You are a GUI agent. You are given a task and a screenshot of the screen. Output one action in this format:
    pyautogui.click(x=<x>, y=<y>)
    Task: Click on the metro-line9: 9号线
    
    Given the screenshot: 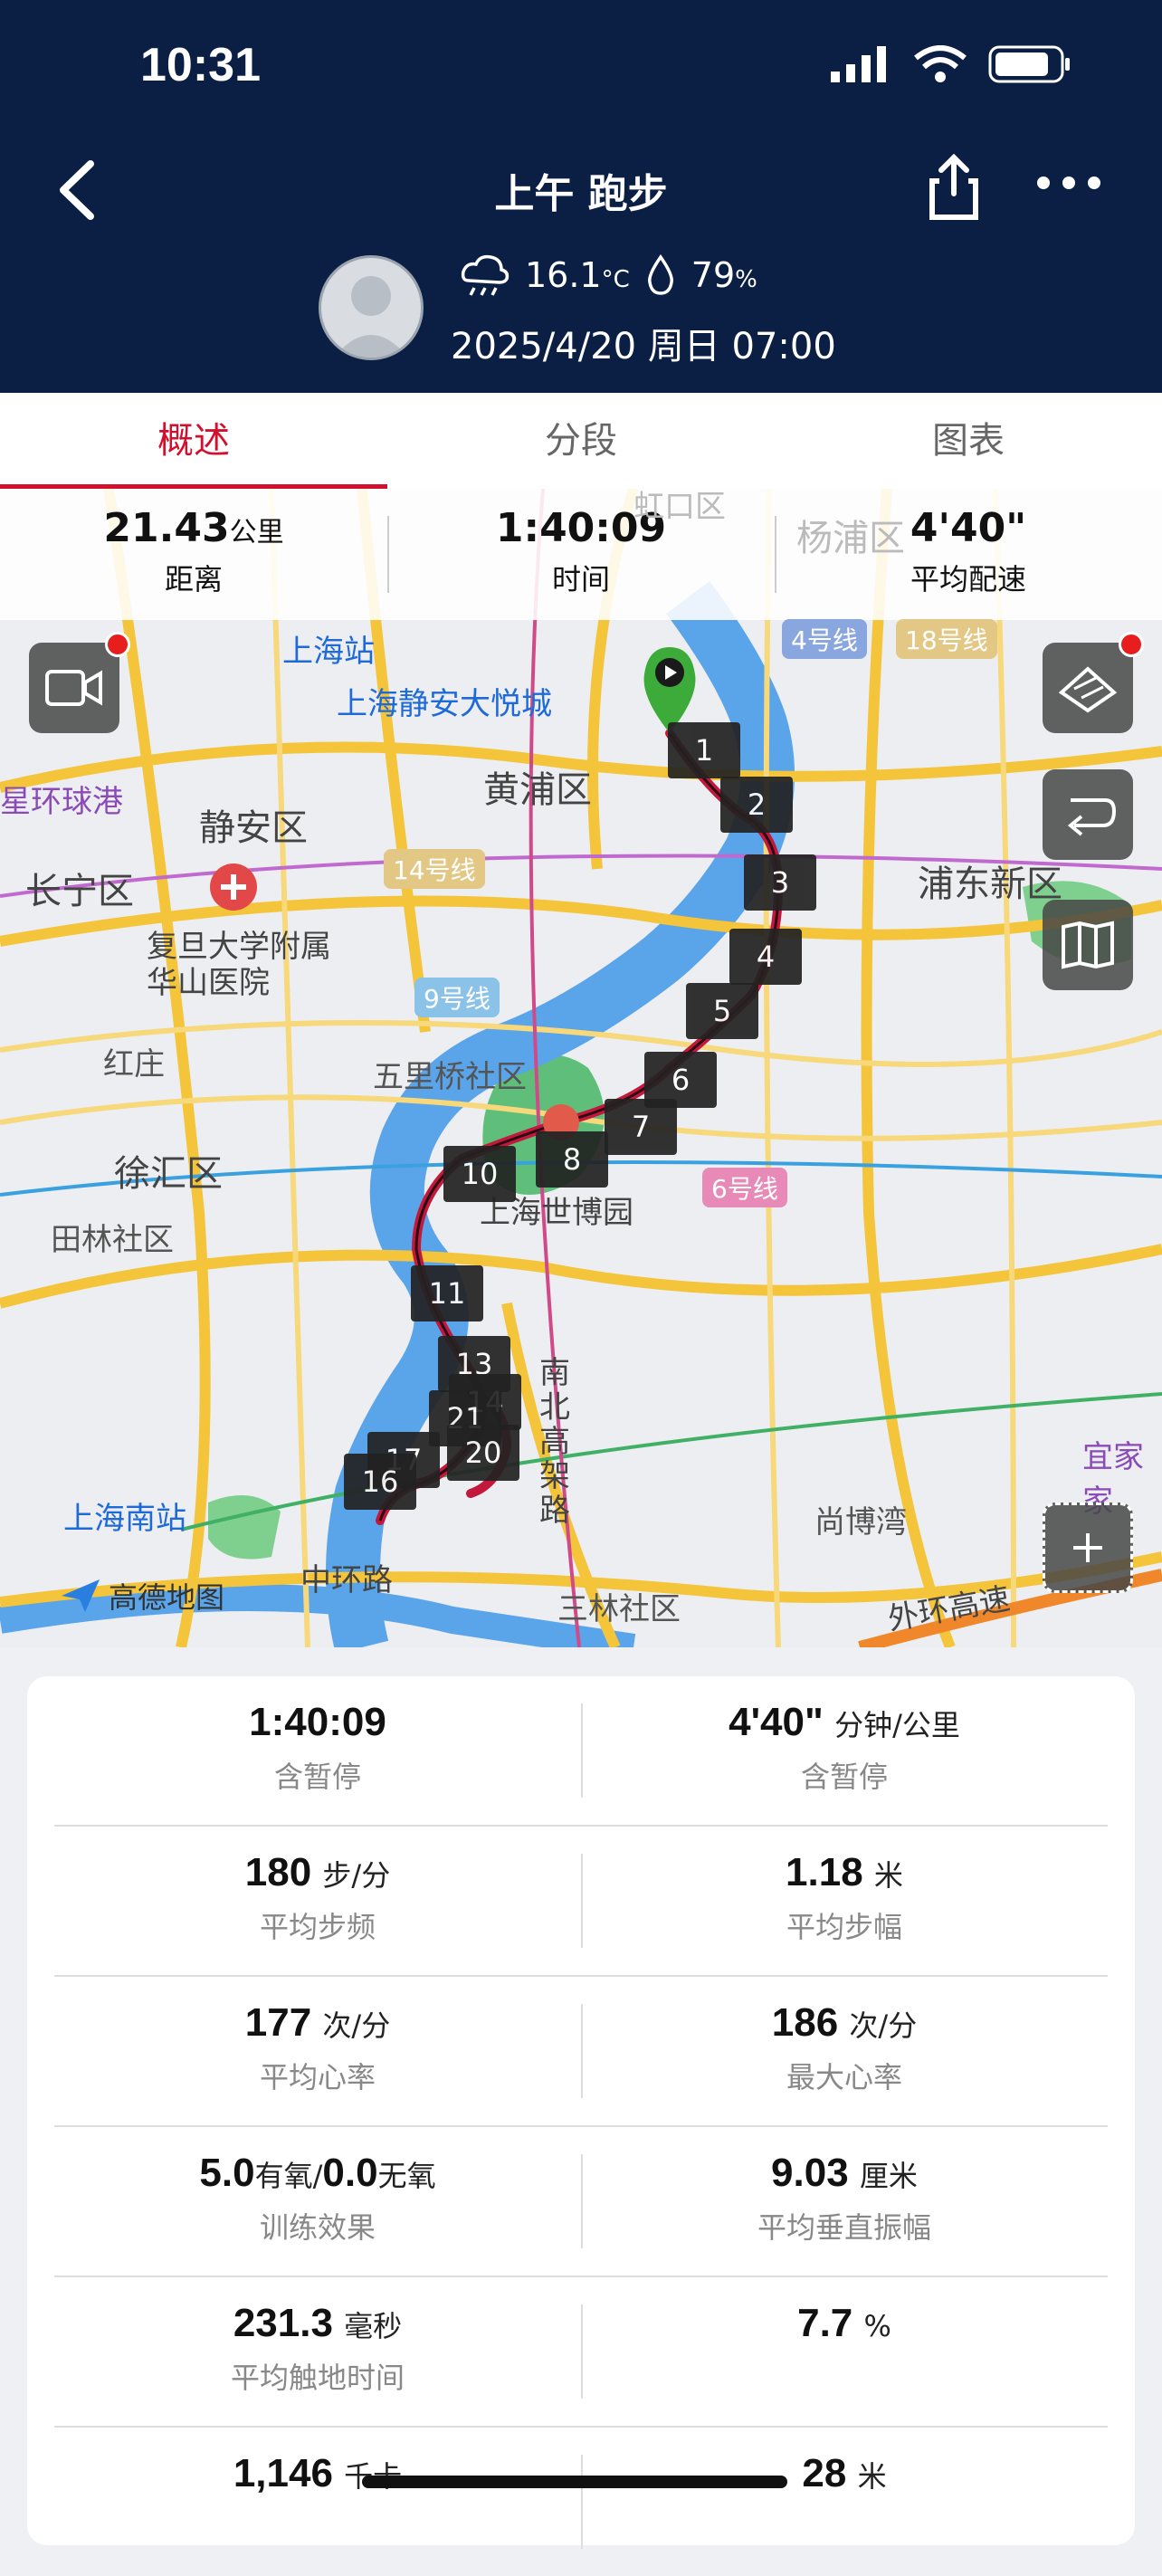 What is the action you would take?
    pyautogui.click(x=457, y=998)
    